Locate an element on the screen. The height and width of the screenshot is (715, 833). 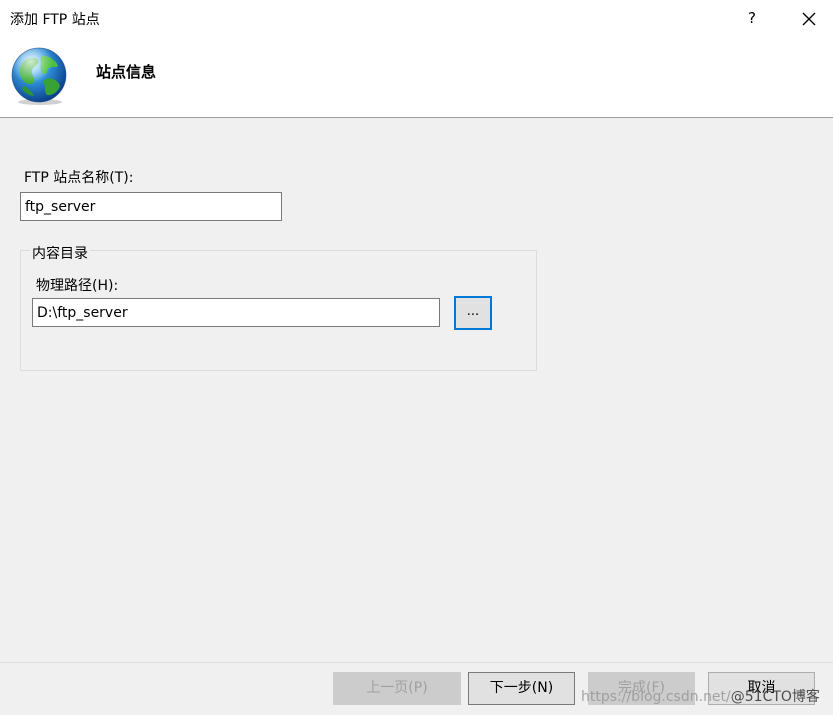
close-button is located at coordinates (809, 19).